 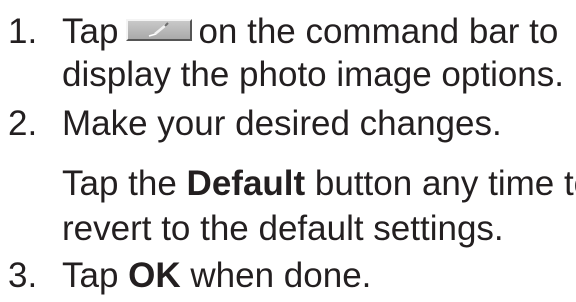 I want to click on step-1-line-2: display the photo image options., so click(x=313, y=74).